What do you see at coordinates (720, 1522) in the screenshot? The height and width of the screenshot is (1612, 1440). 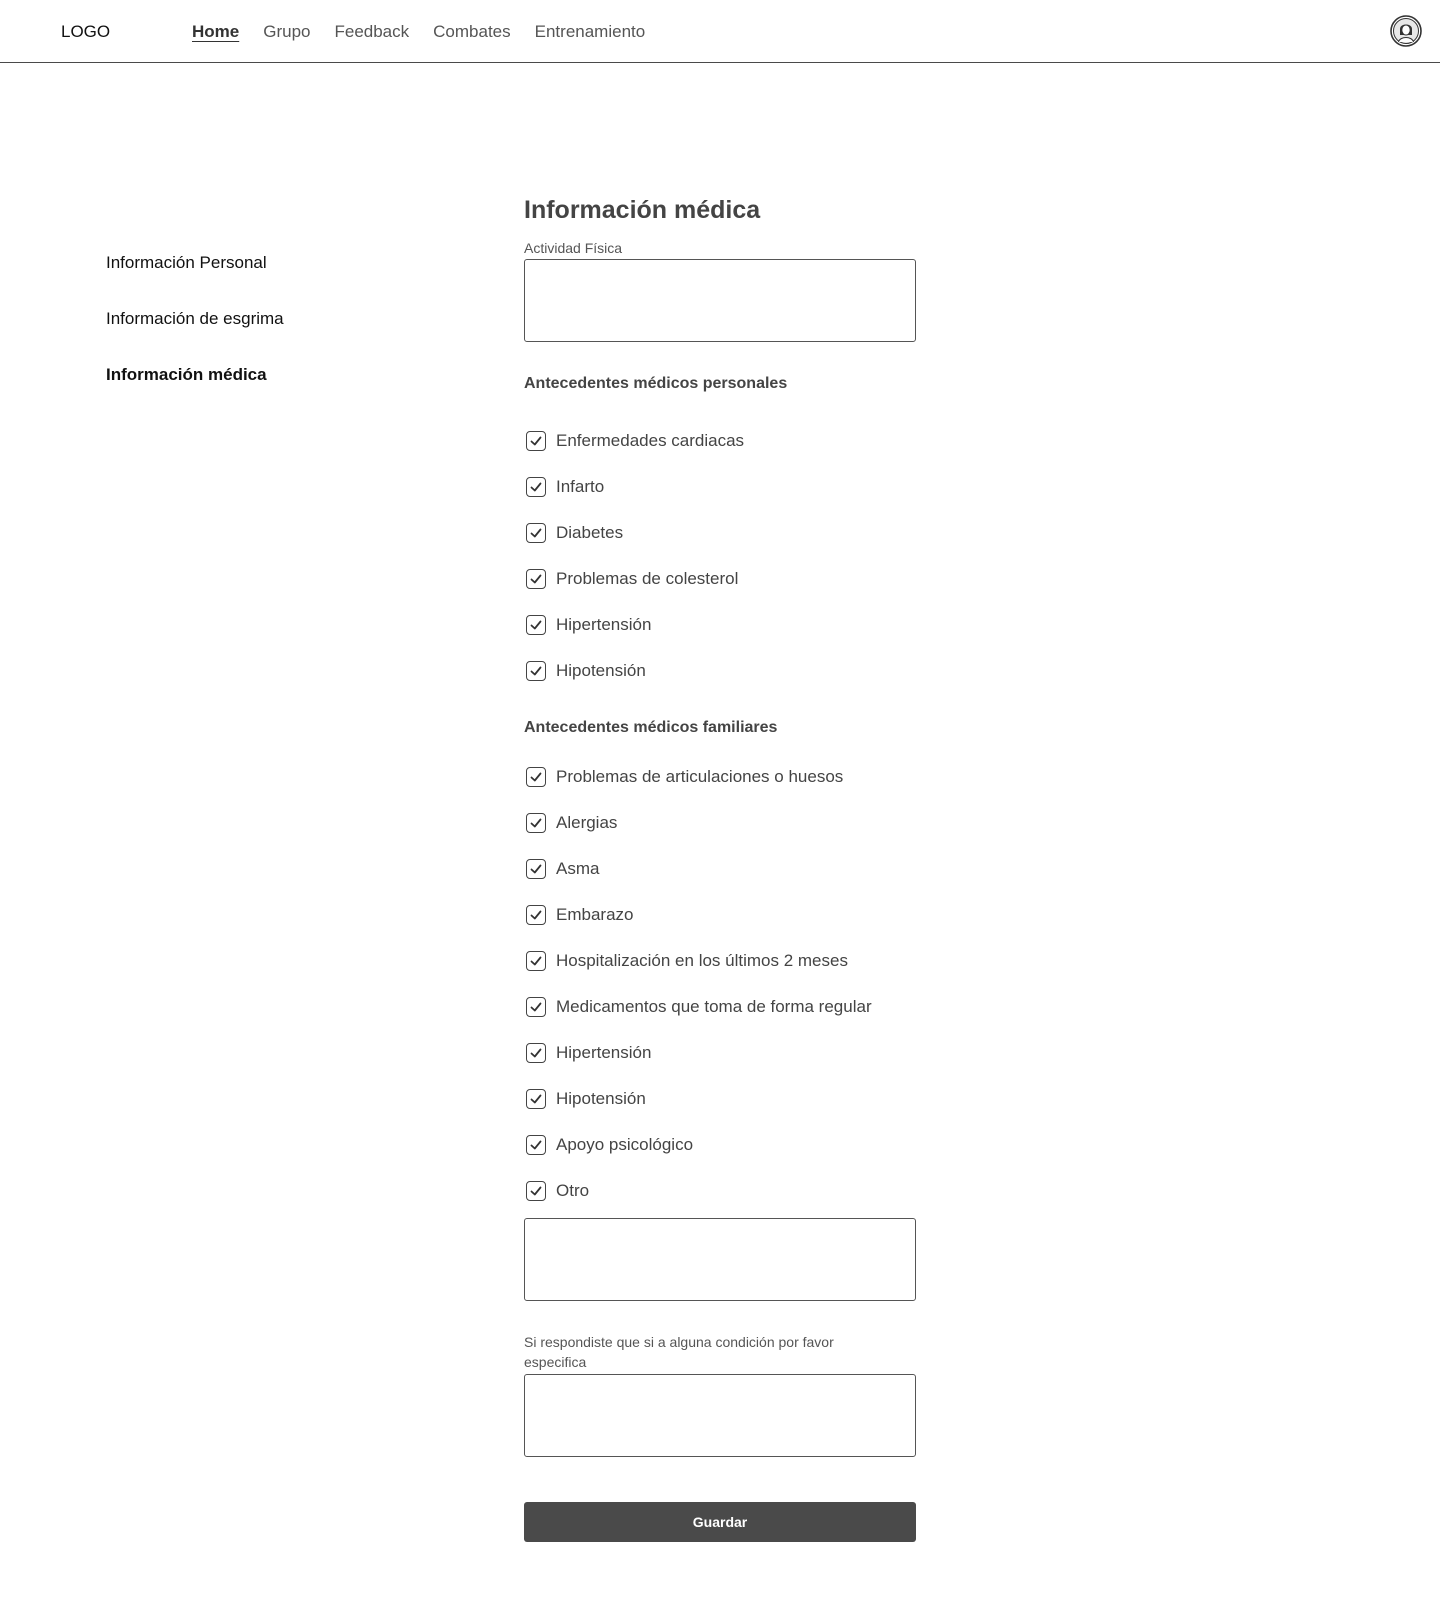 I see `save-button: Guardar` at bounding box center [720, 1522].